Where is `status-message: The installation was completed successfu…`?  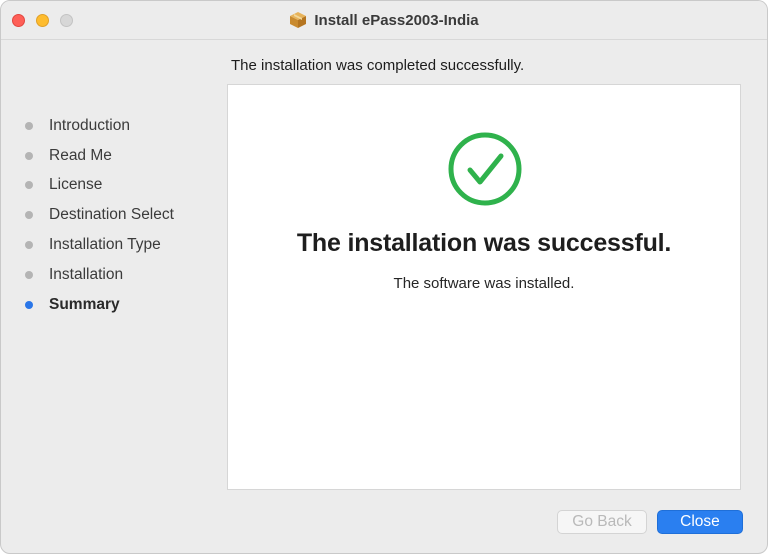 status-message: The installation was completed successfu… is located at coordinates (378, 65).